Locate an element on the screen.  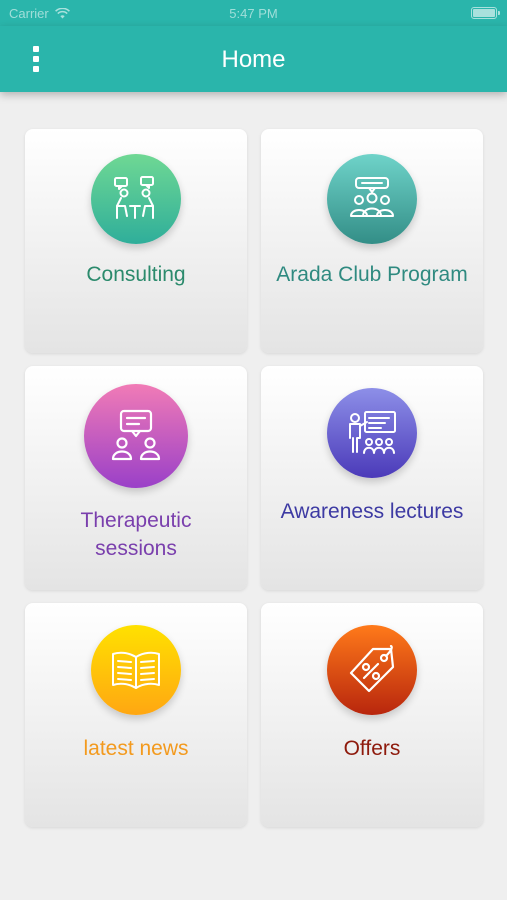
news-icon-circle is located at coordinates (136, 670).